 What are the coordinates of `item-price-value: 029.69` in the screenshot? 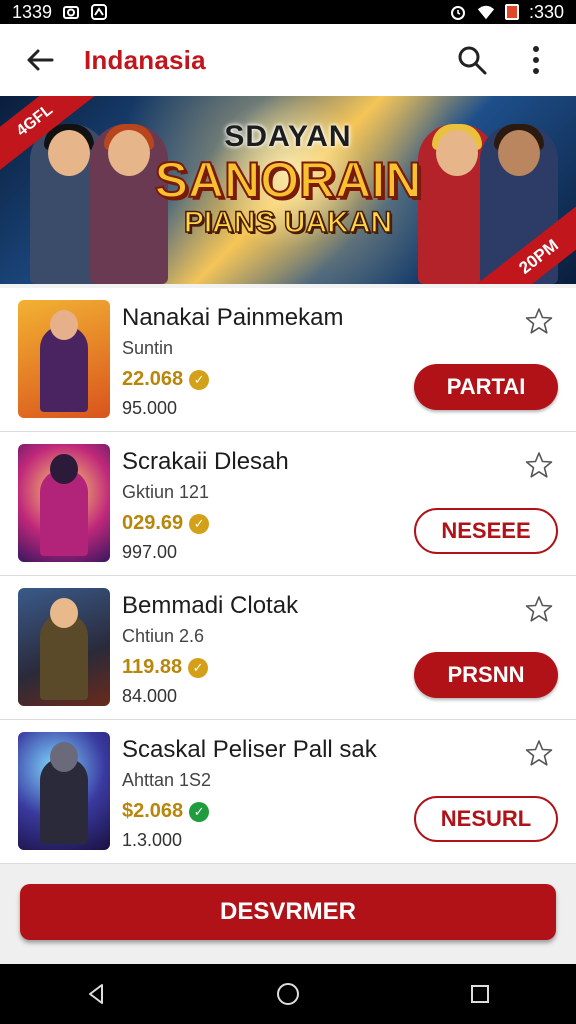 It's located at (153, 523).